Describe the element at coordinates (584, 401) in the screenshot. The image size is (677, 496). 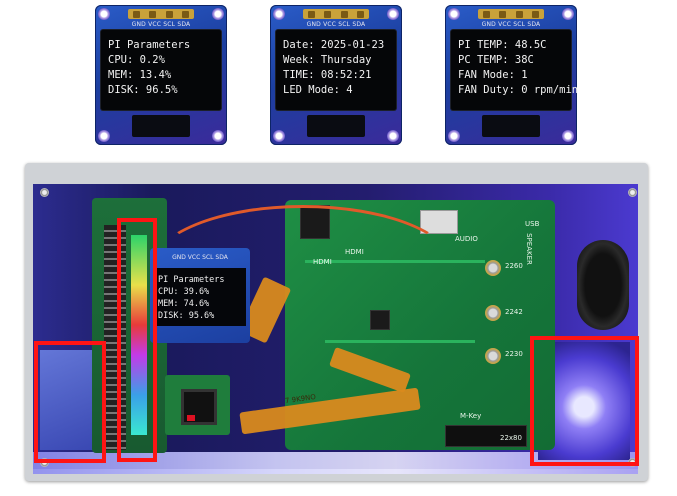
I see `highlight-box-right-fan` at that location.